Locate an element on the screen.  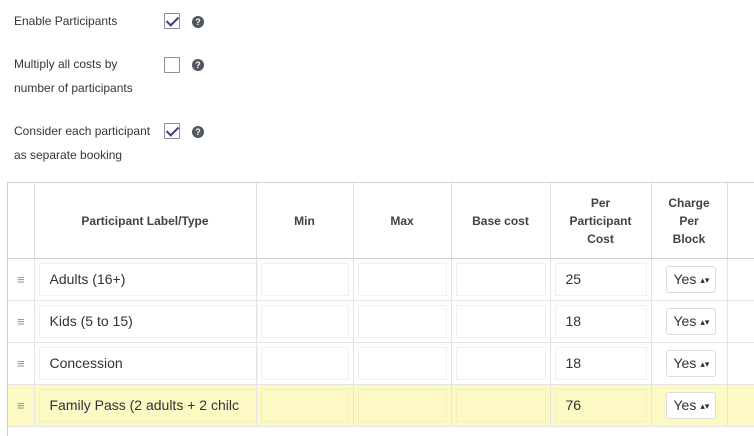
separate-booking-label-line2: as separate booking is located at coordinates (68, 155).